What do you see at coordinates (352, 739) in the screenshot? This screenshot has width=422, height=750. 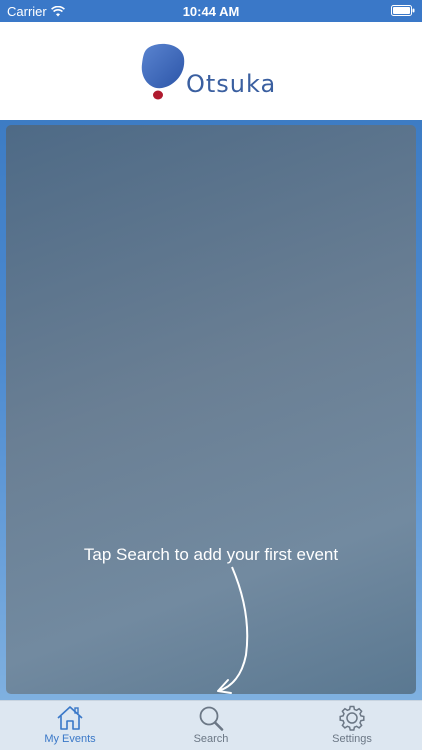 I see `tab-label-settings: Settings` at bounding box center [352, 739].